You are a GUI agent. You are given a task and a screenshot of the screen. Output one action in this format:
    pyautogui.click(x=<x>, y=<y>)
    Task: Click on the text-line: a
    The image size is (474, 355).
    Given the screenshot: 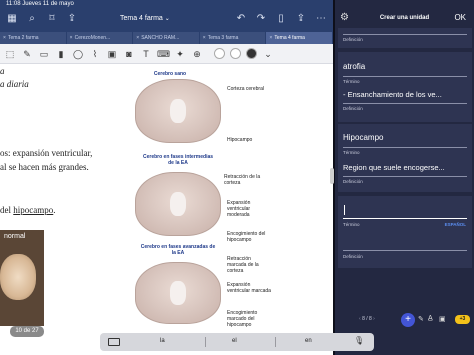 What is the action you would take?
    pyautogui.click(x=2, y=71)
    